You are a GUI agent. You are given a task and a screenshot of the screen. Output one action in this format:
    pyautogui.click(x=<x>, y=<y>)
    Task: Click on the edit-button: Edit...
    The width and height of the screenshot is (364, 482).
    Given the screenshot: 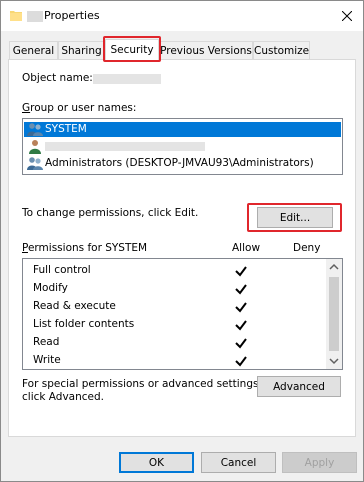 What is the action you would take?
    pyautogui.click(x=295, y=217)
    